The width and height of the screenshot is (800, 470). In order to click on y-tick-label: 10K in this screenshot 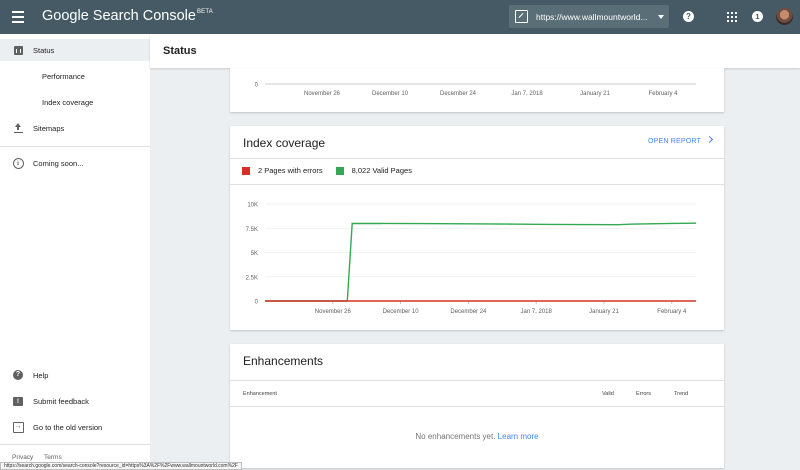, I will do `click(252, 206)`.